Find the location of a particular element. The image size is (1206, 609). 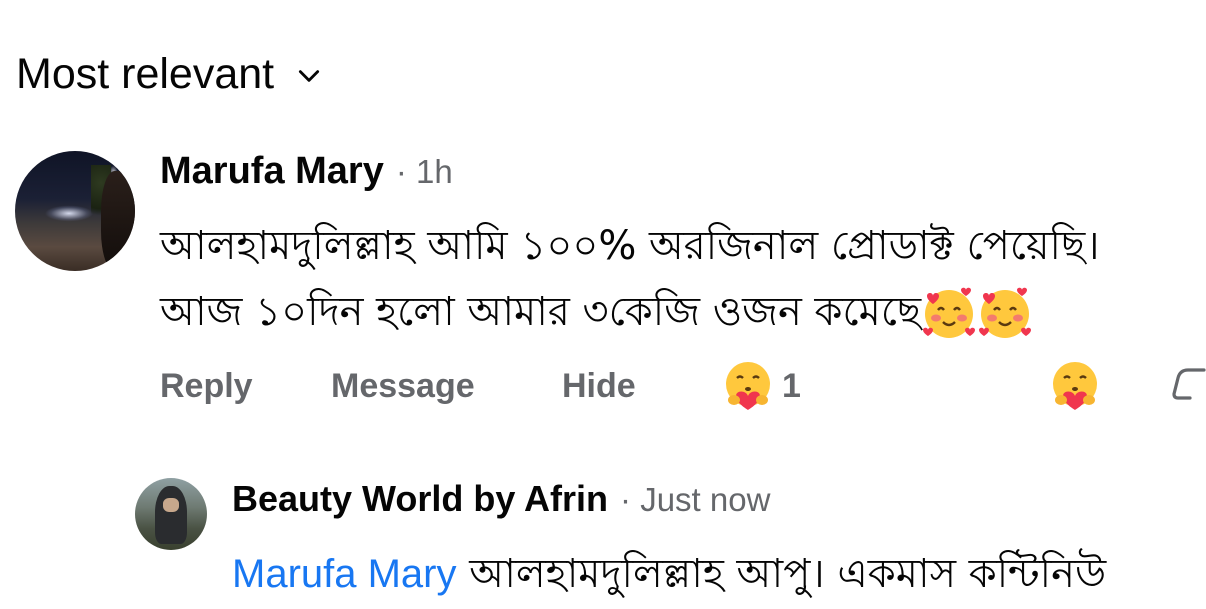

comment-text-line-2: আজ ১০দিন হলো আমার ৩কেজি ওজন কমেছে is located at coordinates (596, 313).